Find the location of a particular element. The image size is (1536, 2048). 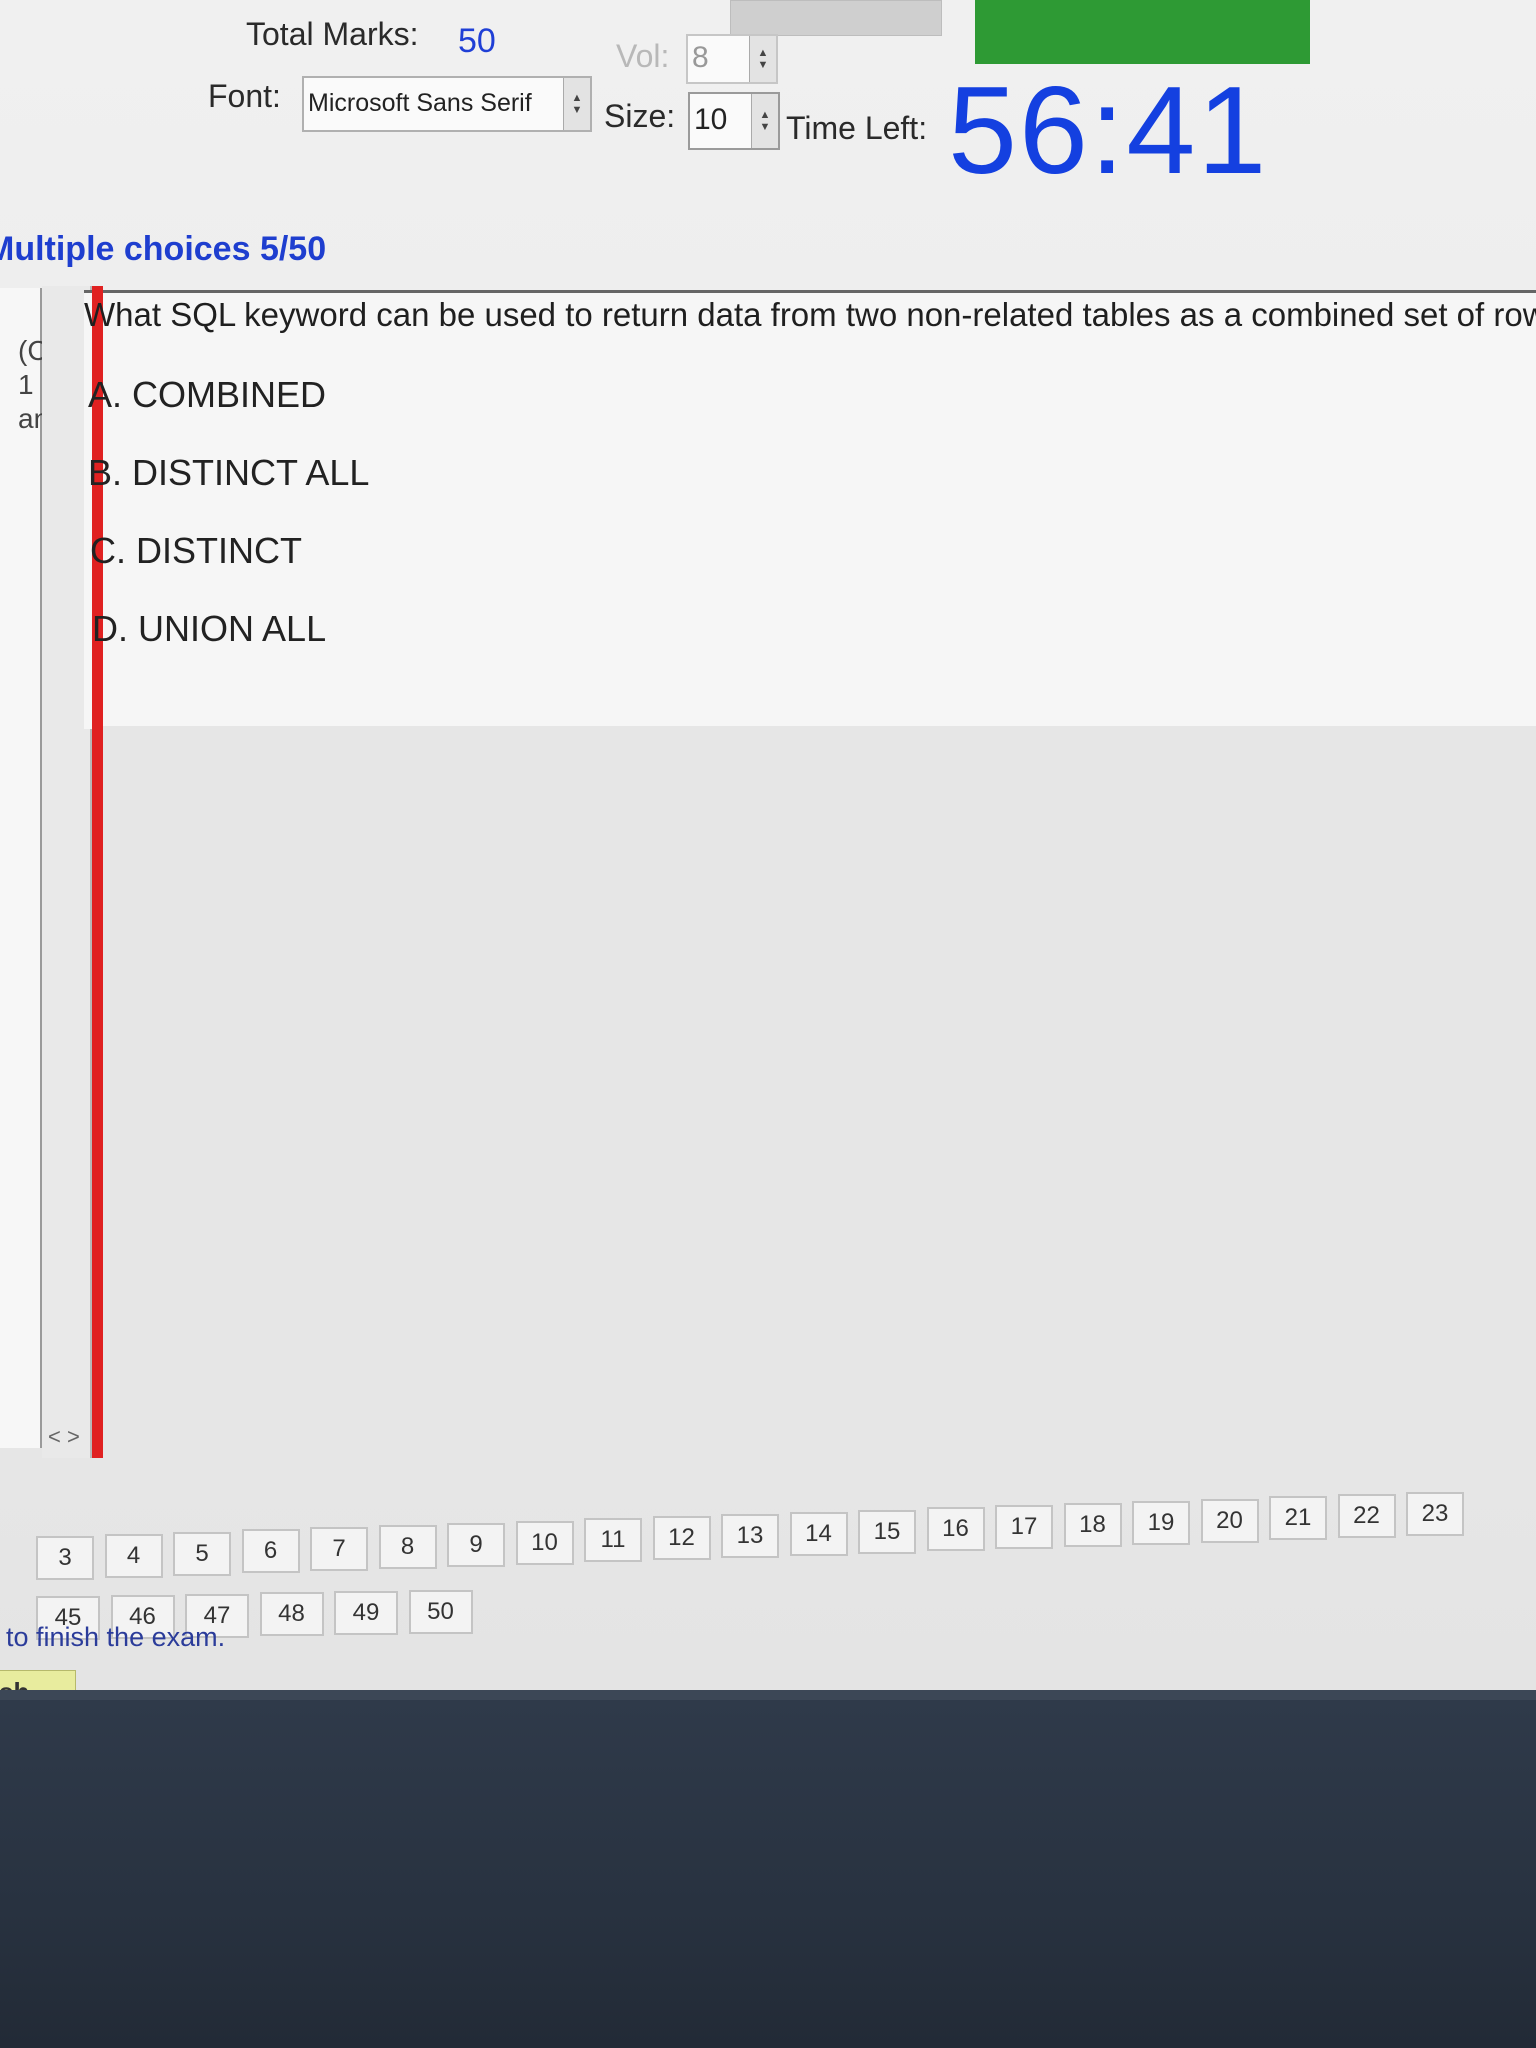

question-number-button: 21 is located at coordinates (1298, 1518).